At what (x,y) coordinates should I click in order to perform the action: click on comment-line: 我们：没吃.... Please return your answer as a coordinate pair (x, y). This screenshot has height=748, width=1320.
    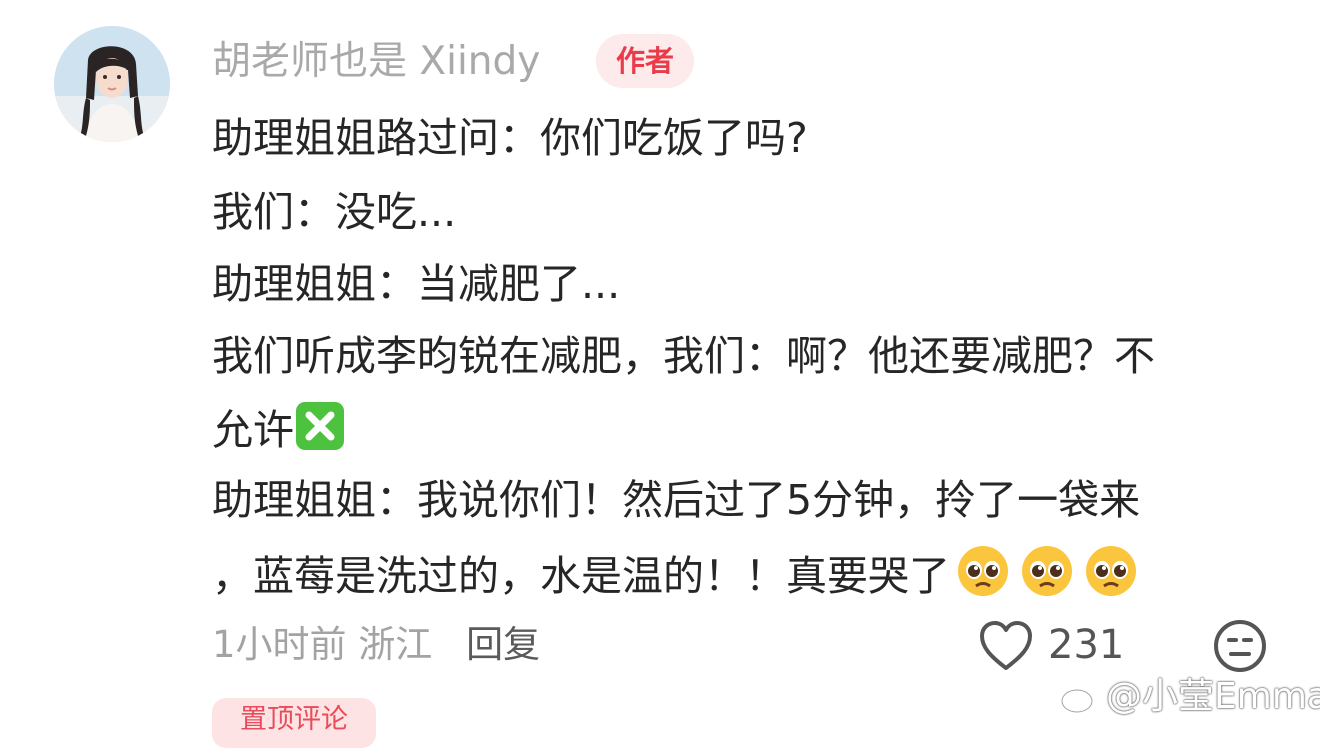
    Looking at the image, I should click on (334, 212).